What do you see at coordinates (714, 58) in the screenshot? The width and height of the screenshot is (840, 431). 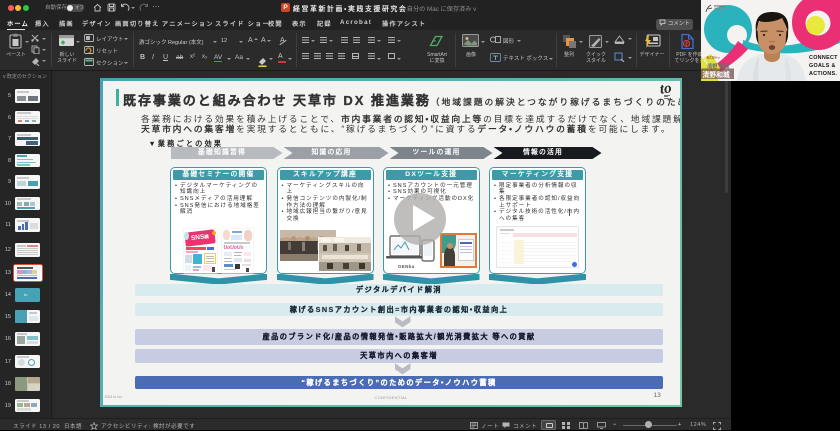 I see `svg-text: 株式会社 to` at bounding box center [714, 58].